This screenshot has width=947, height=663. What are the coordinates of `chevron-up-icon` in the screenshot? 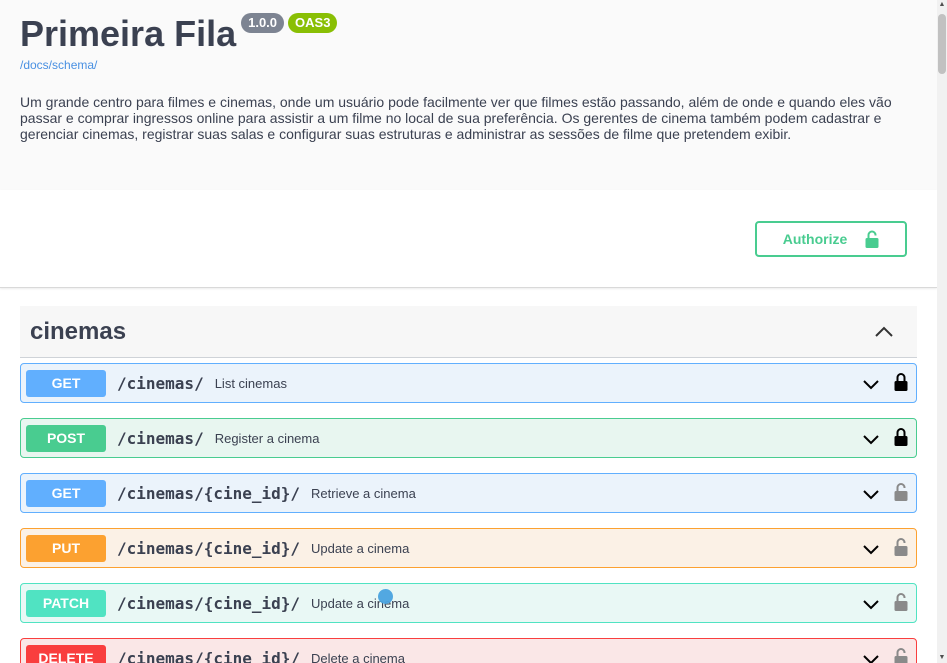 It's located at (884, 332).